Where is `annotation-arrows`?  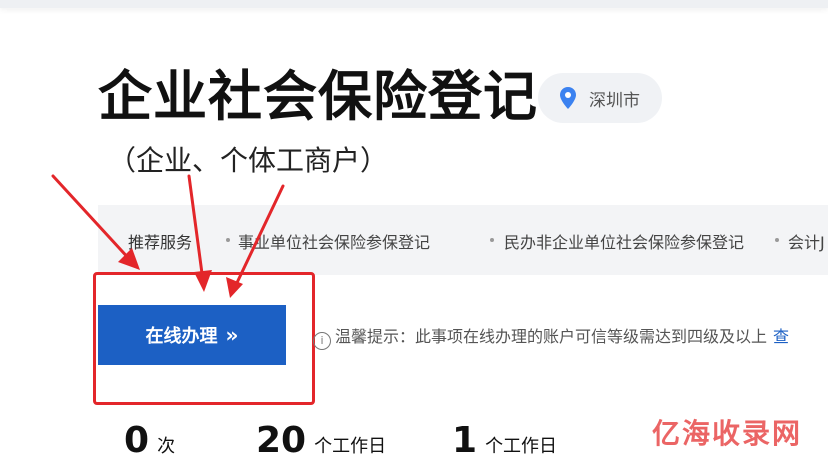
annotation-arrows is located at coordinates (168, 236).